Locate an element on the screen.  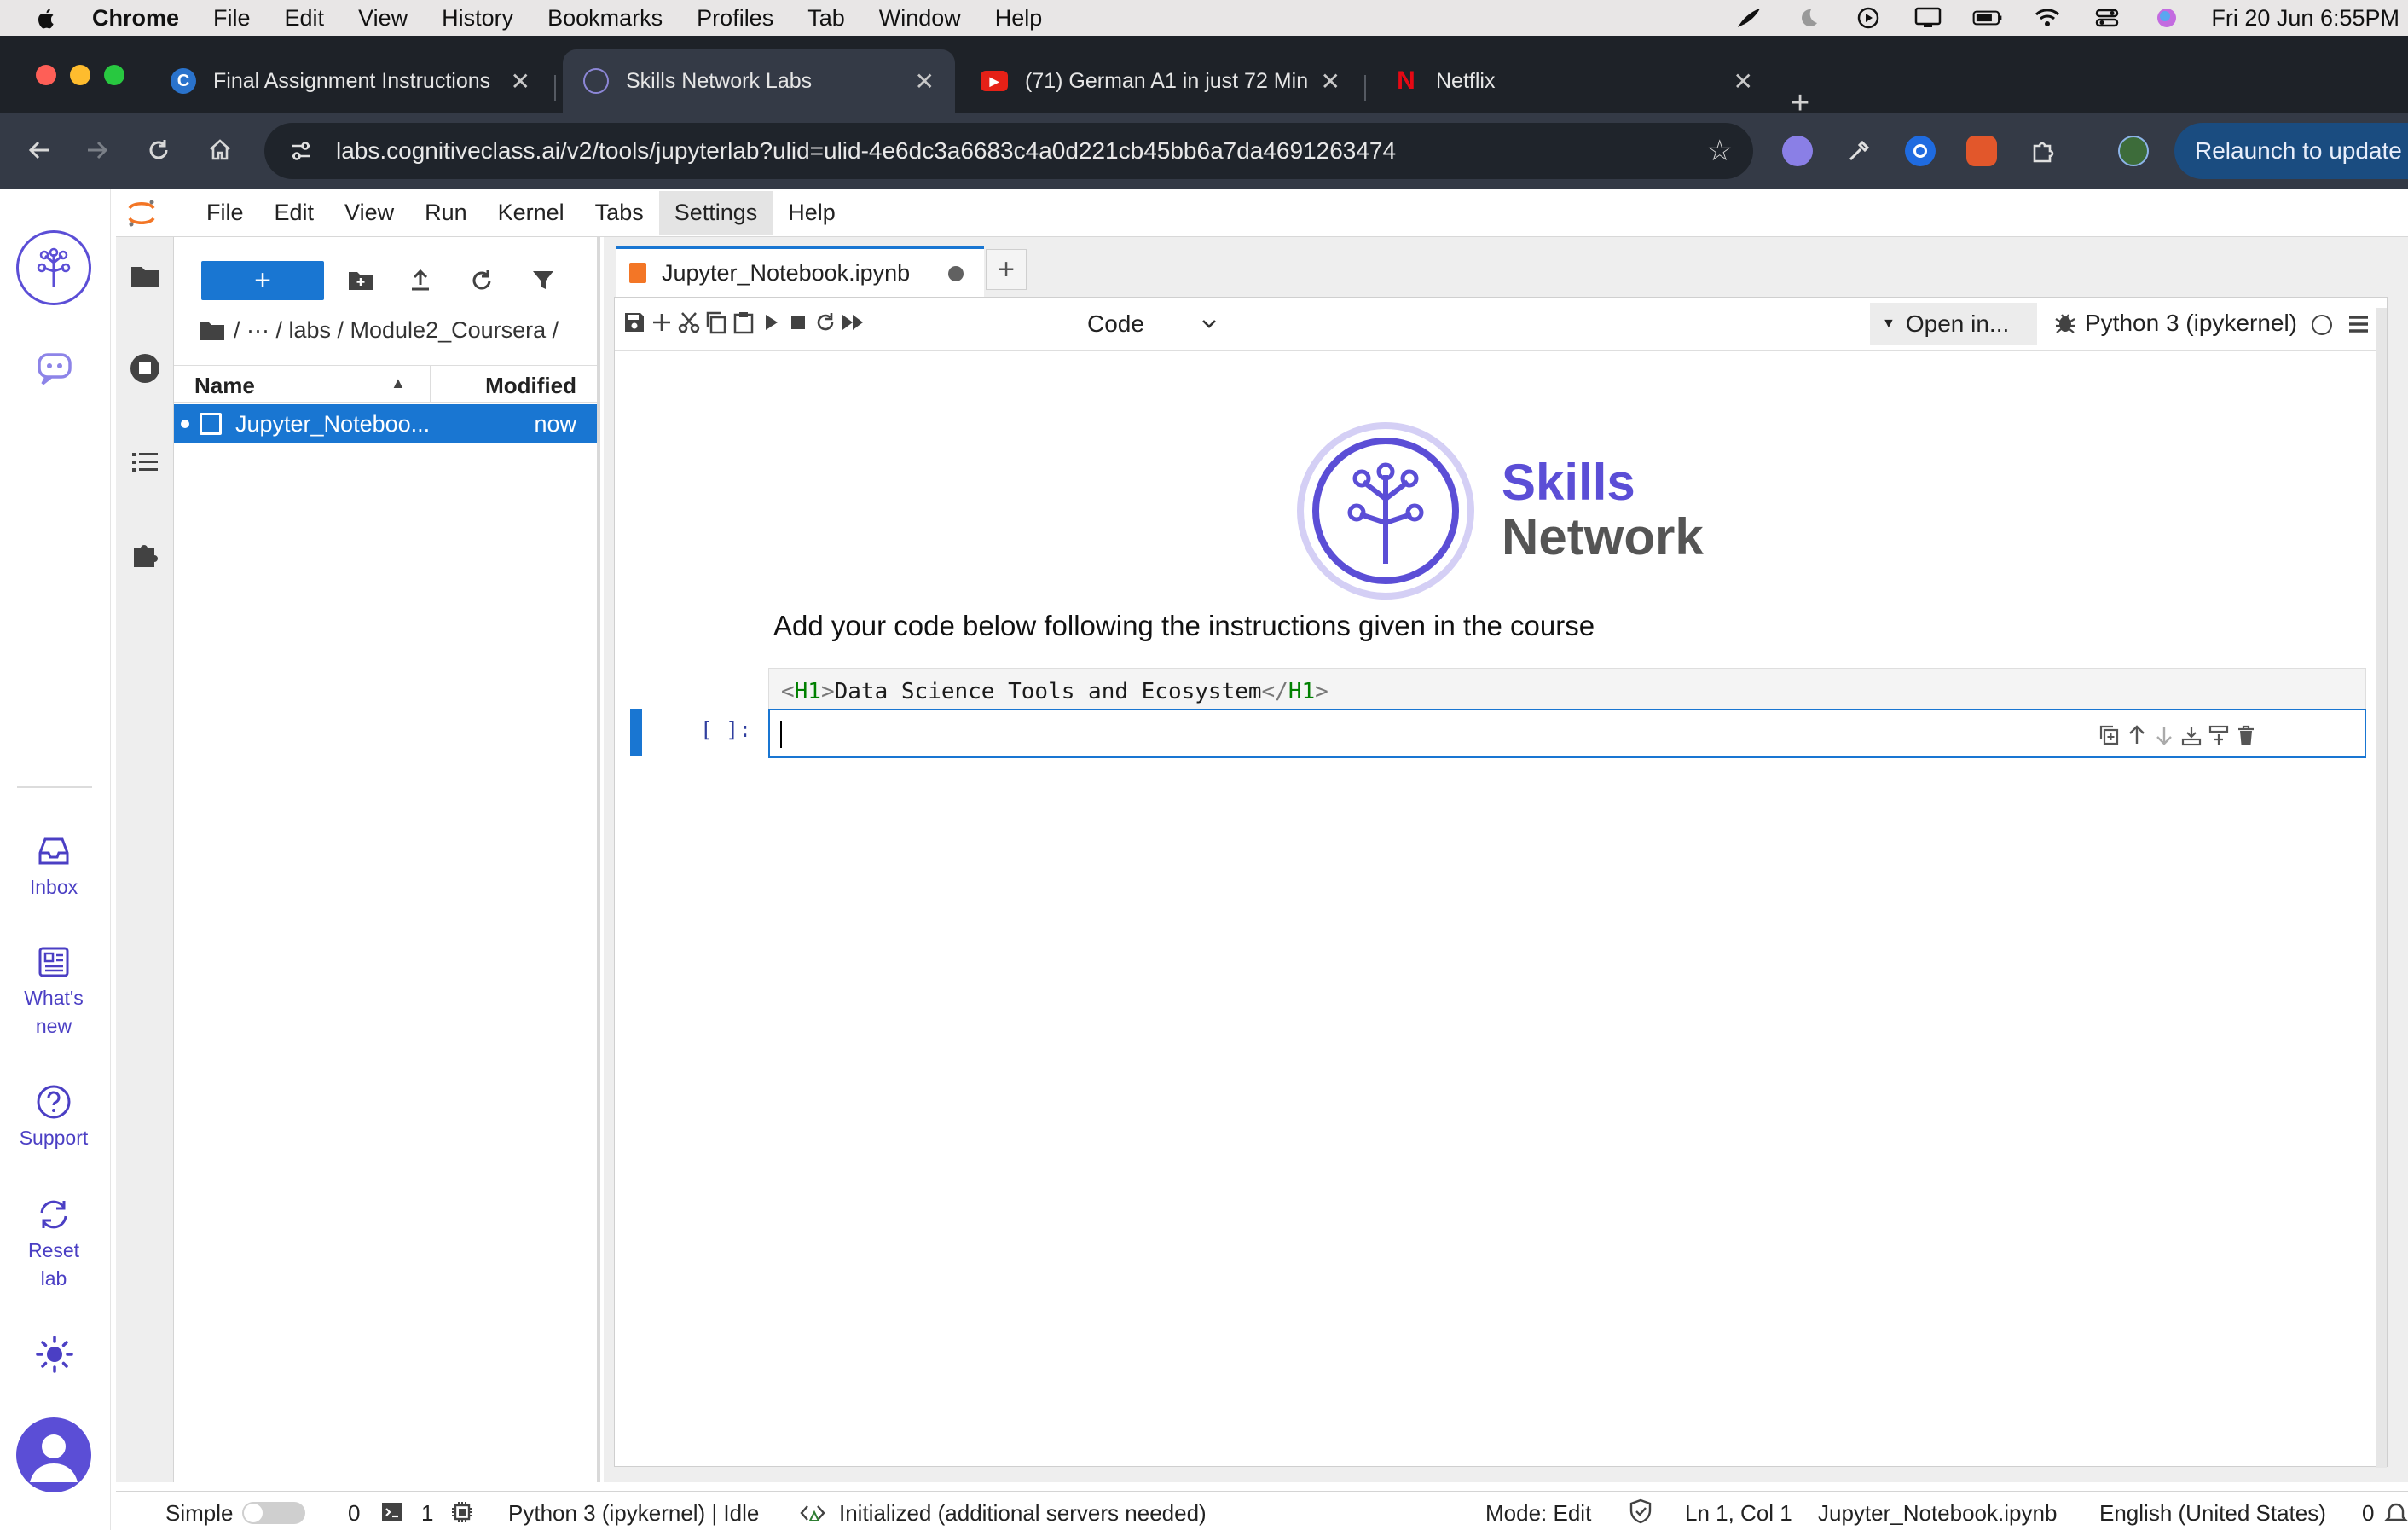
jp-menu-help: Help is located at coordinates (812, 213).